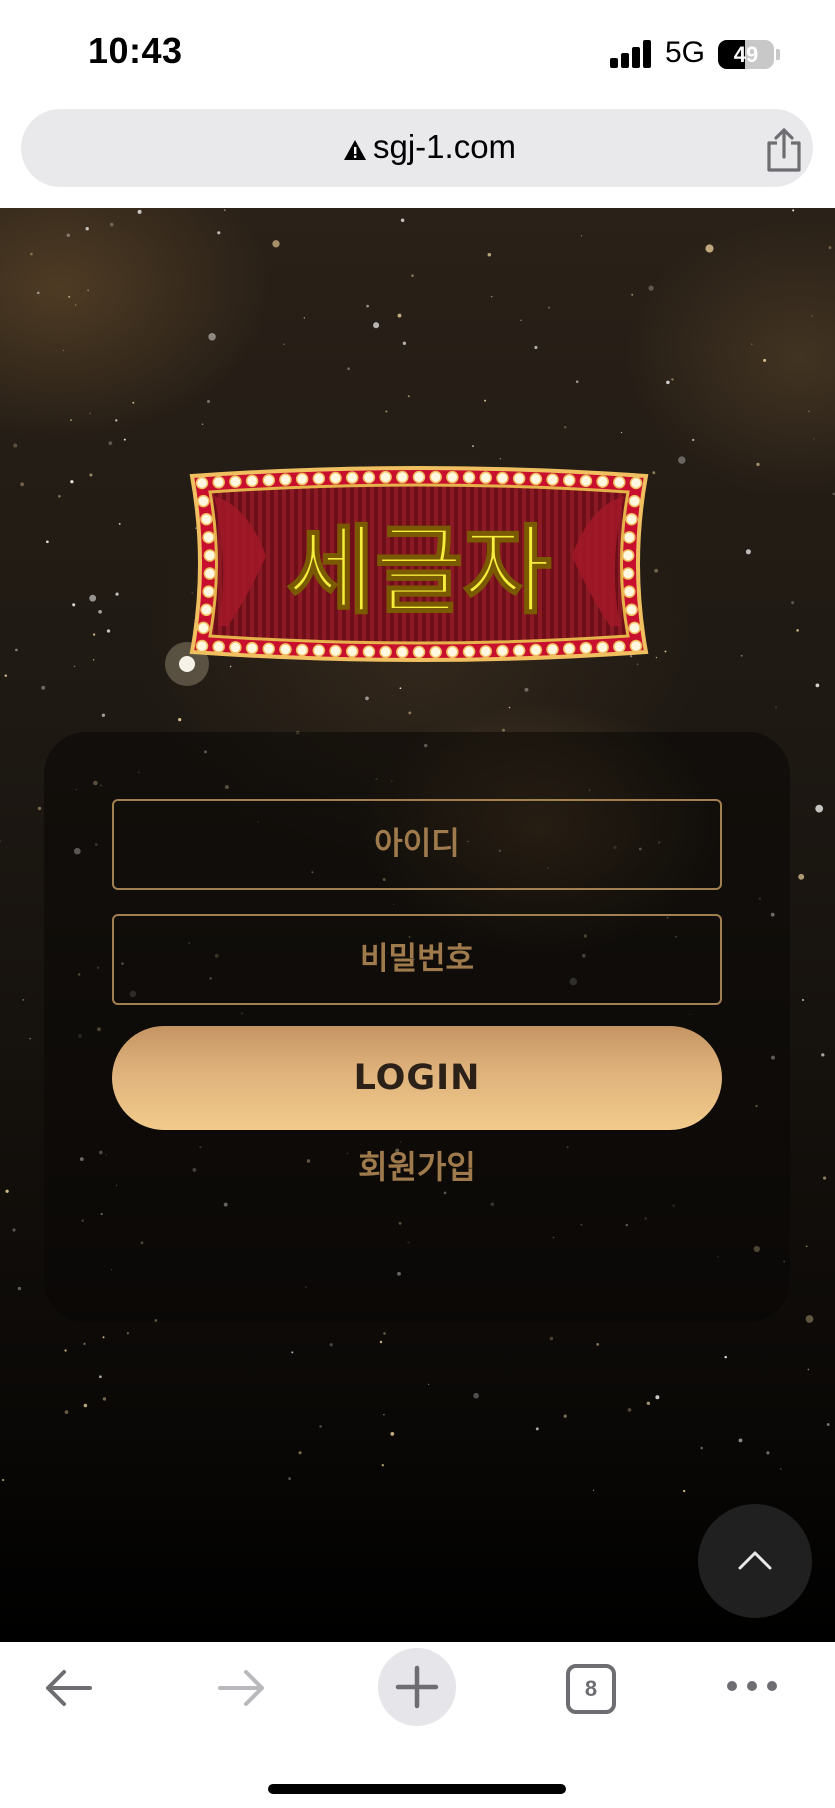 The width and height of the screenshot is (835, 1808). I want to click on battery-cap, so click(778, 54).